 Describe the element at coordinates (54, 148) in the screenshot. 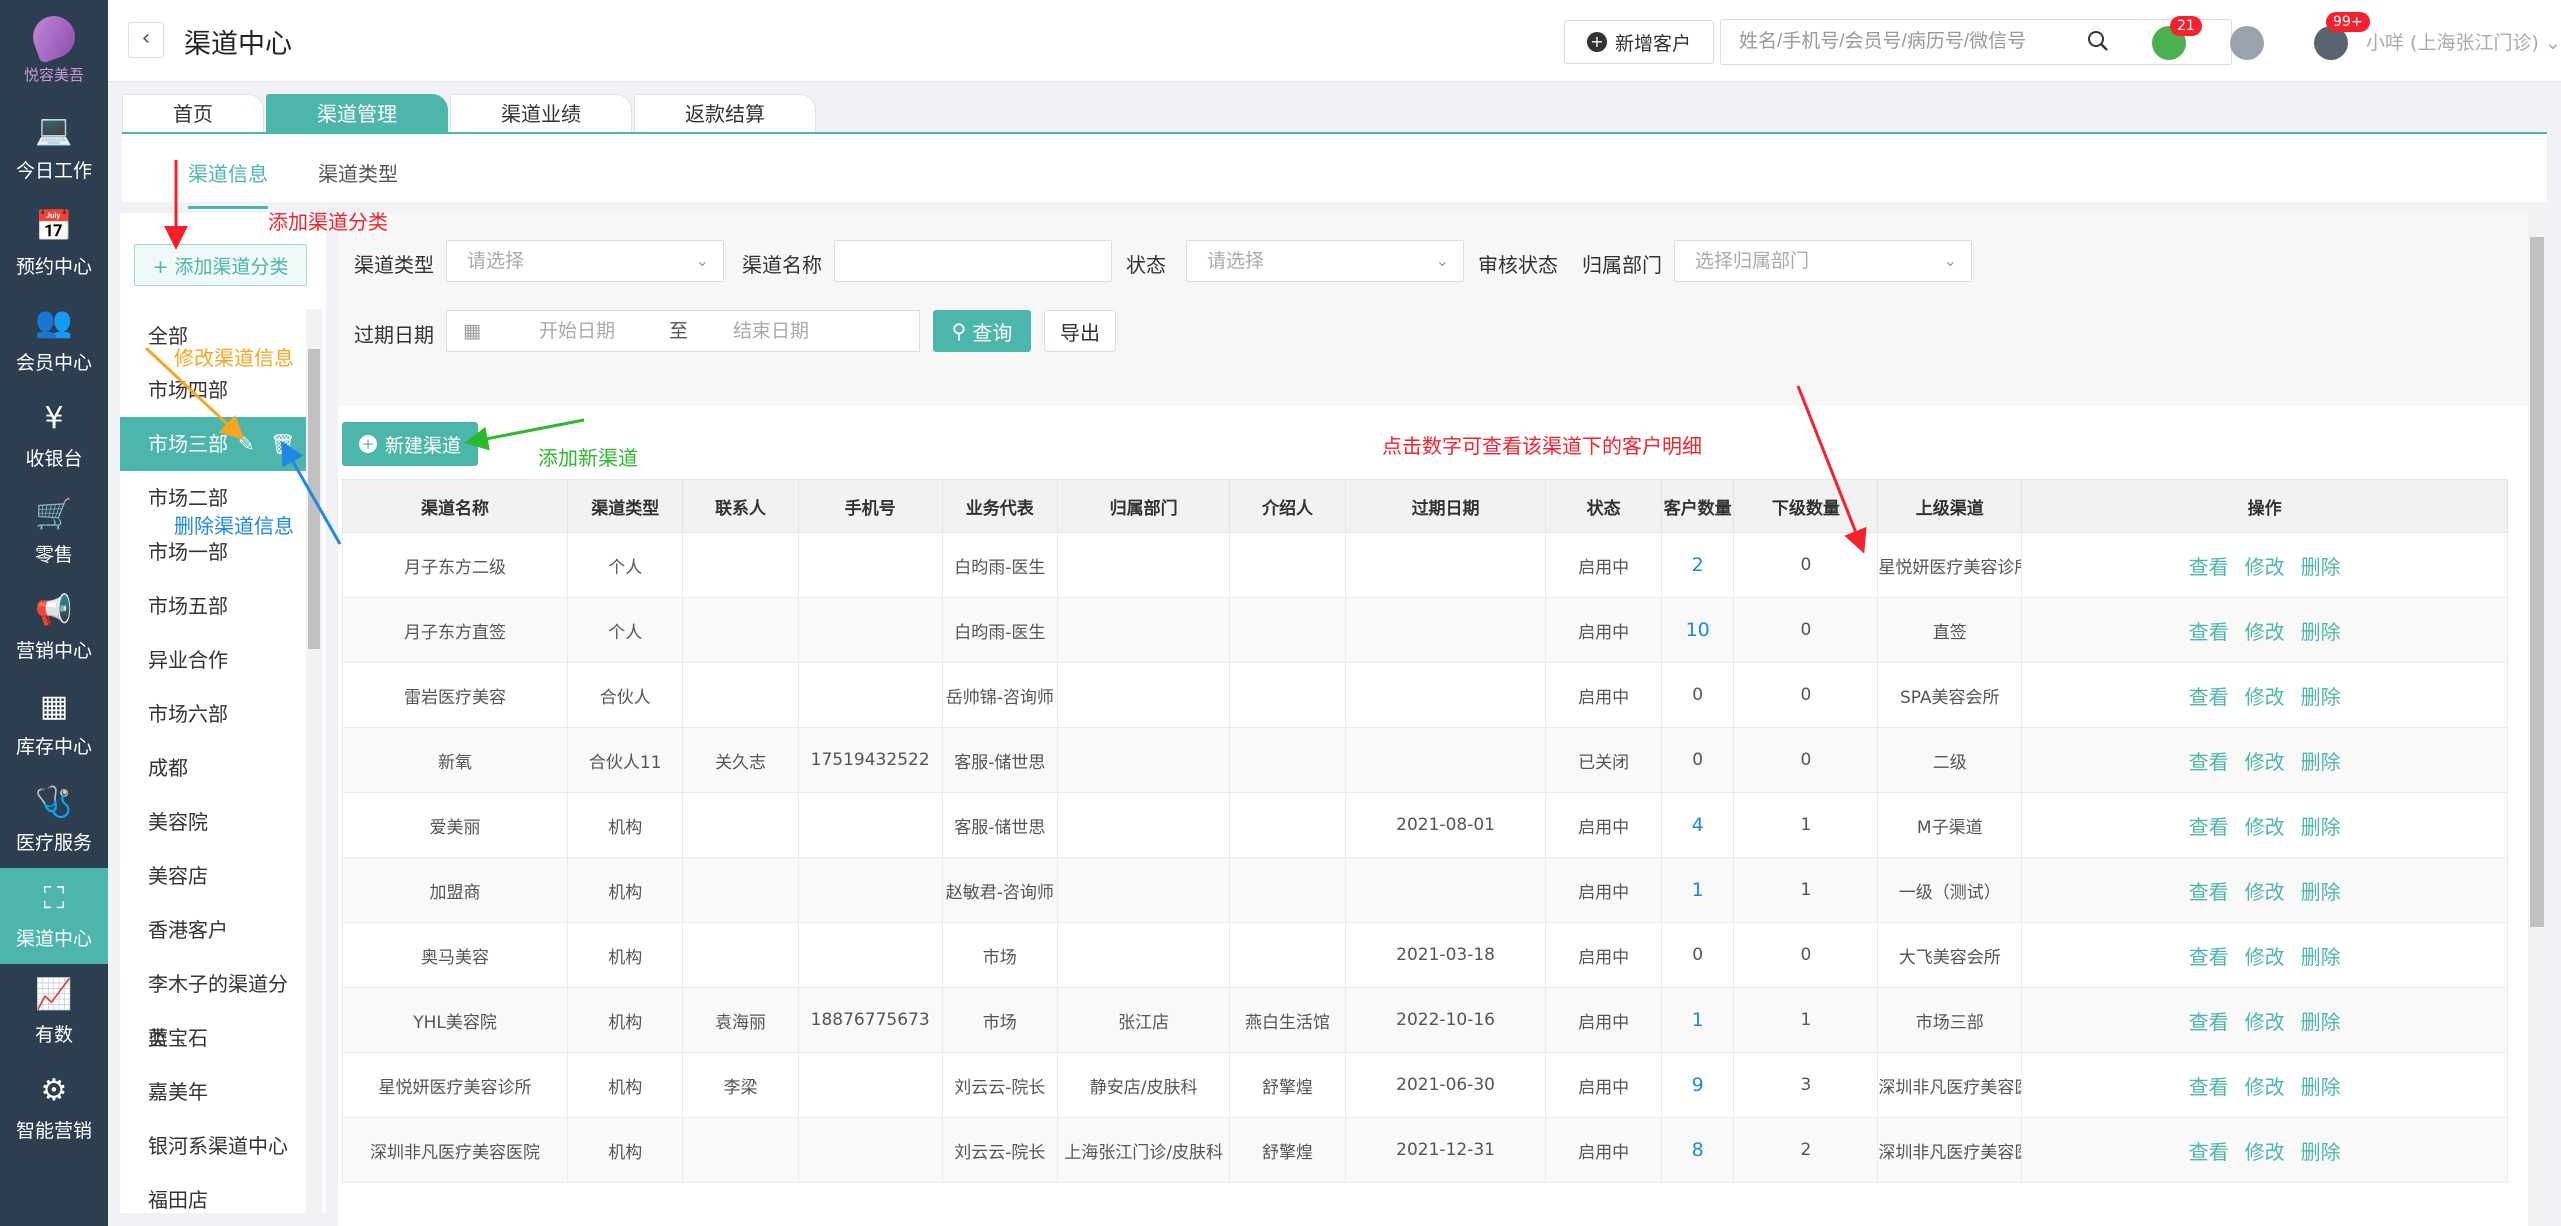

I see `nav-item-0: 💻 今日工作` at that location.